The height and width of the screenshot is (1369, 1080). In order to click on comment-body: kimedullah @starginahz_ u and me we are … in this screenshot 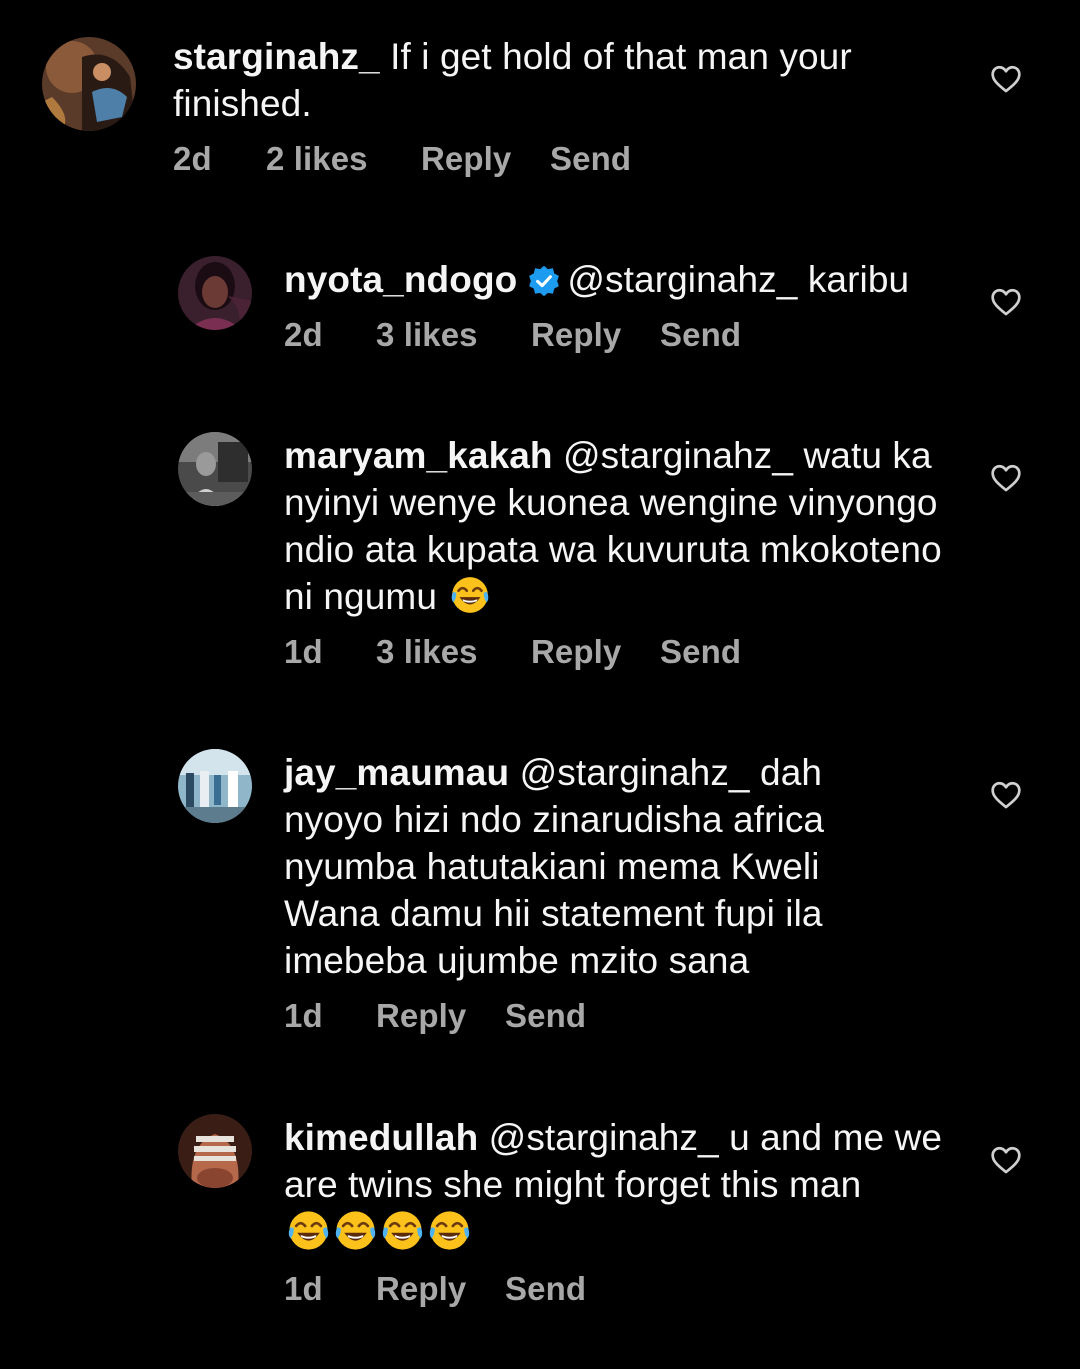, I will do `click(624, 1211)`.